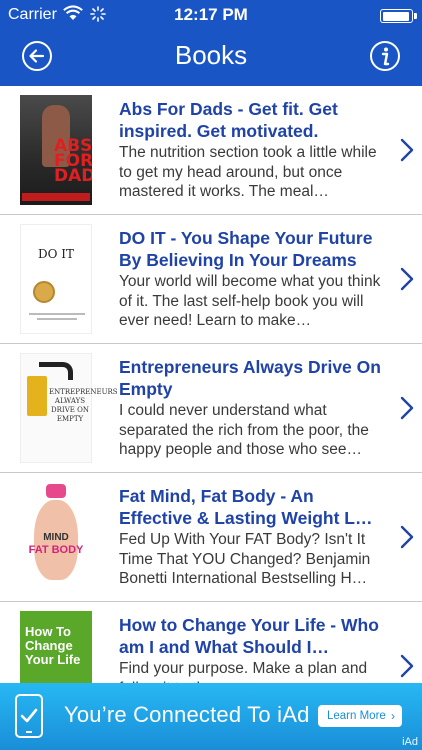 The height and width of the screenshot is (750, 422). What do you see at coordinates (187, 714) in the screenshot?
I see `ad-headline: You’re Connected To iAd` at bounding box center [187, 714].